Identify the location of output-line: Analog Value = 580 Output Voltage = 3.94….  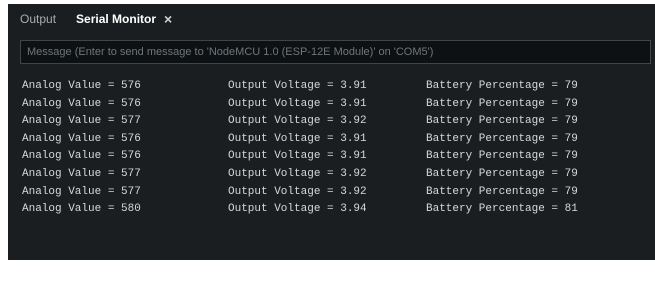
(335, 210).